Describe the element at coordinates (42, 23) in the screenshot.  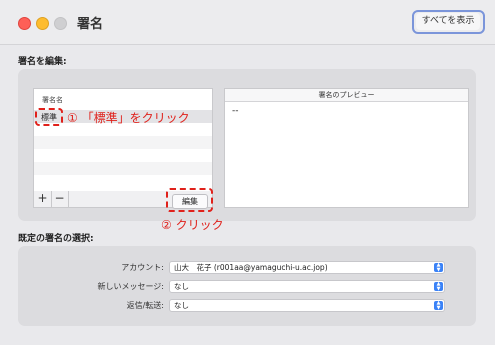
I see `minimize-window-button` at that location.